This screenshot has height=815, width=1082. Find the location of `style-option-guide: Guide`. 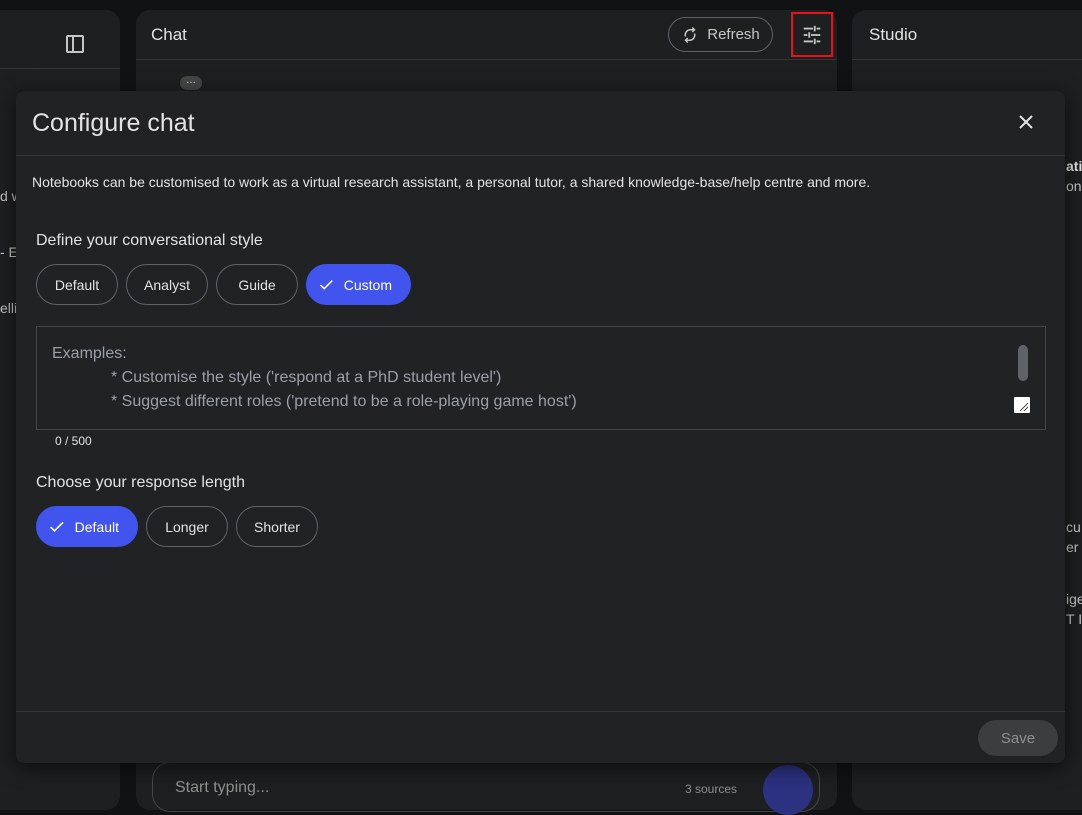

style-option-guide: Guide is located at coordinates (257, 284).